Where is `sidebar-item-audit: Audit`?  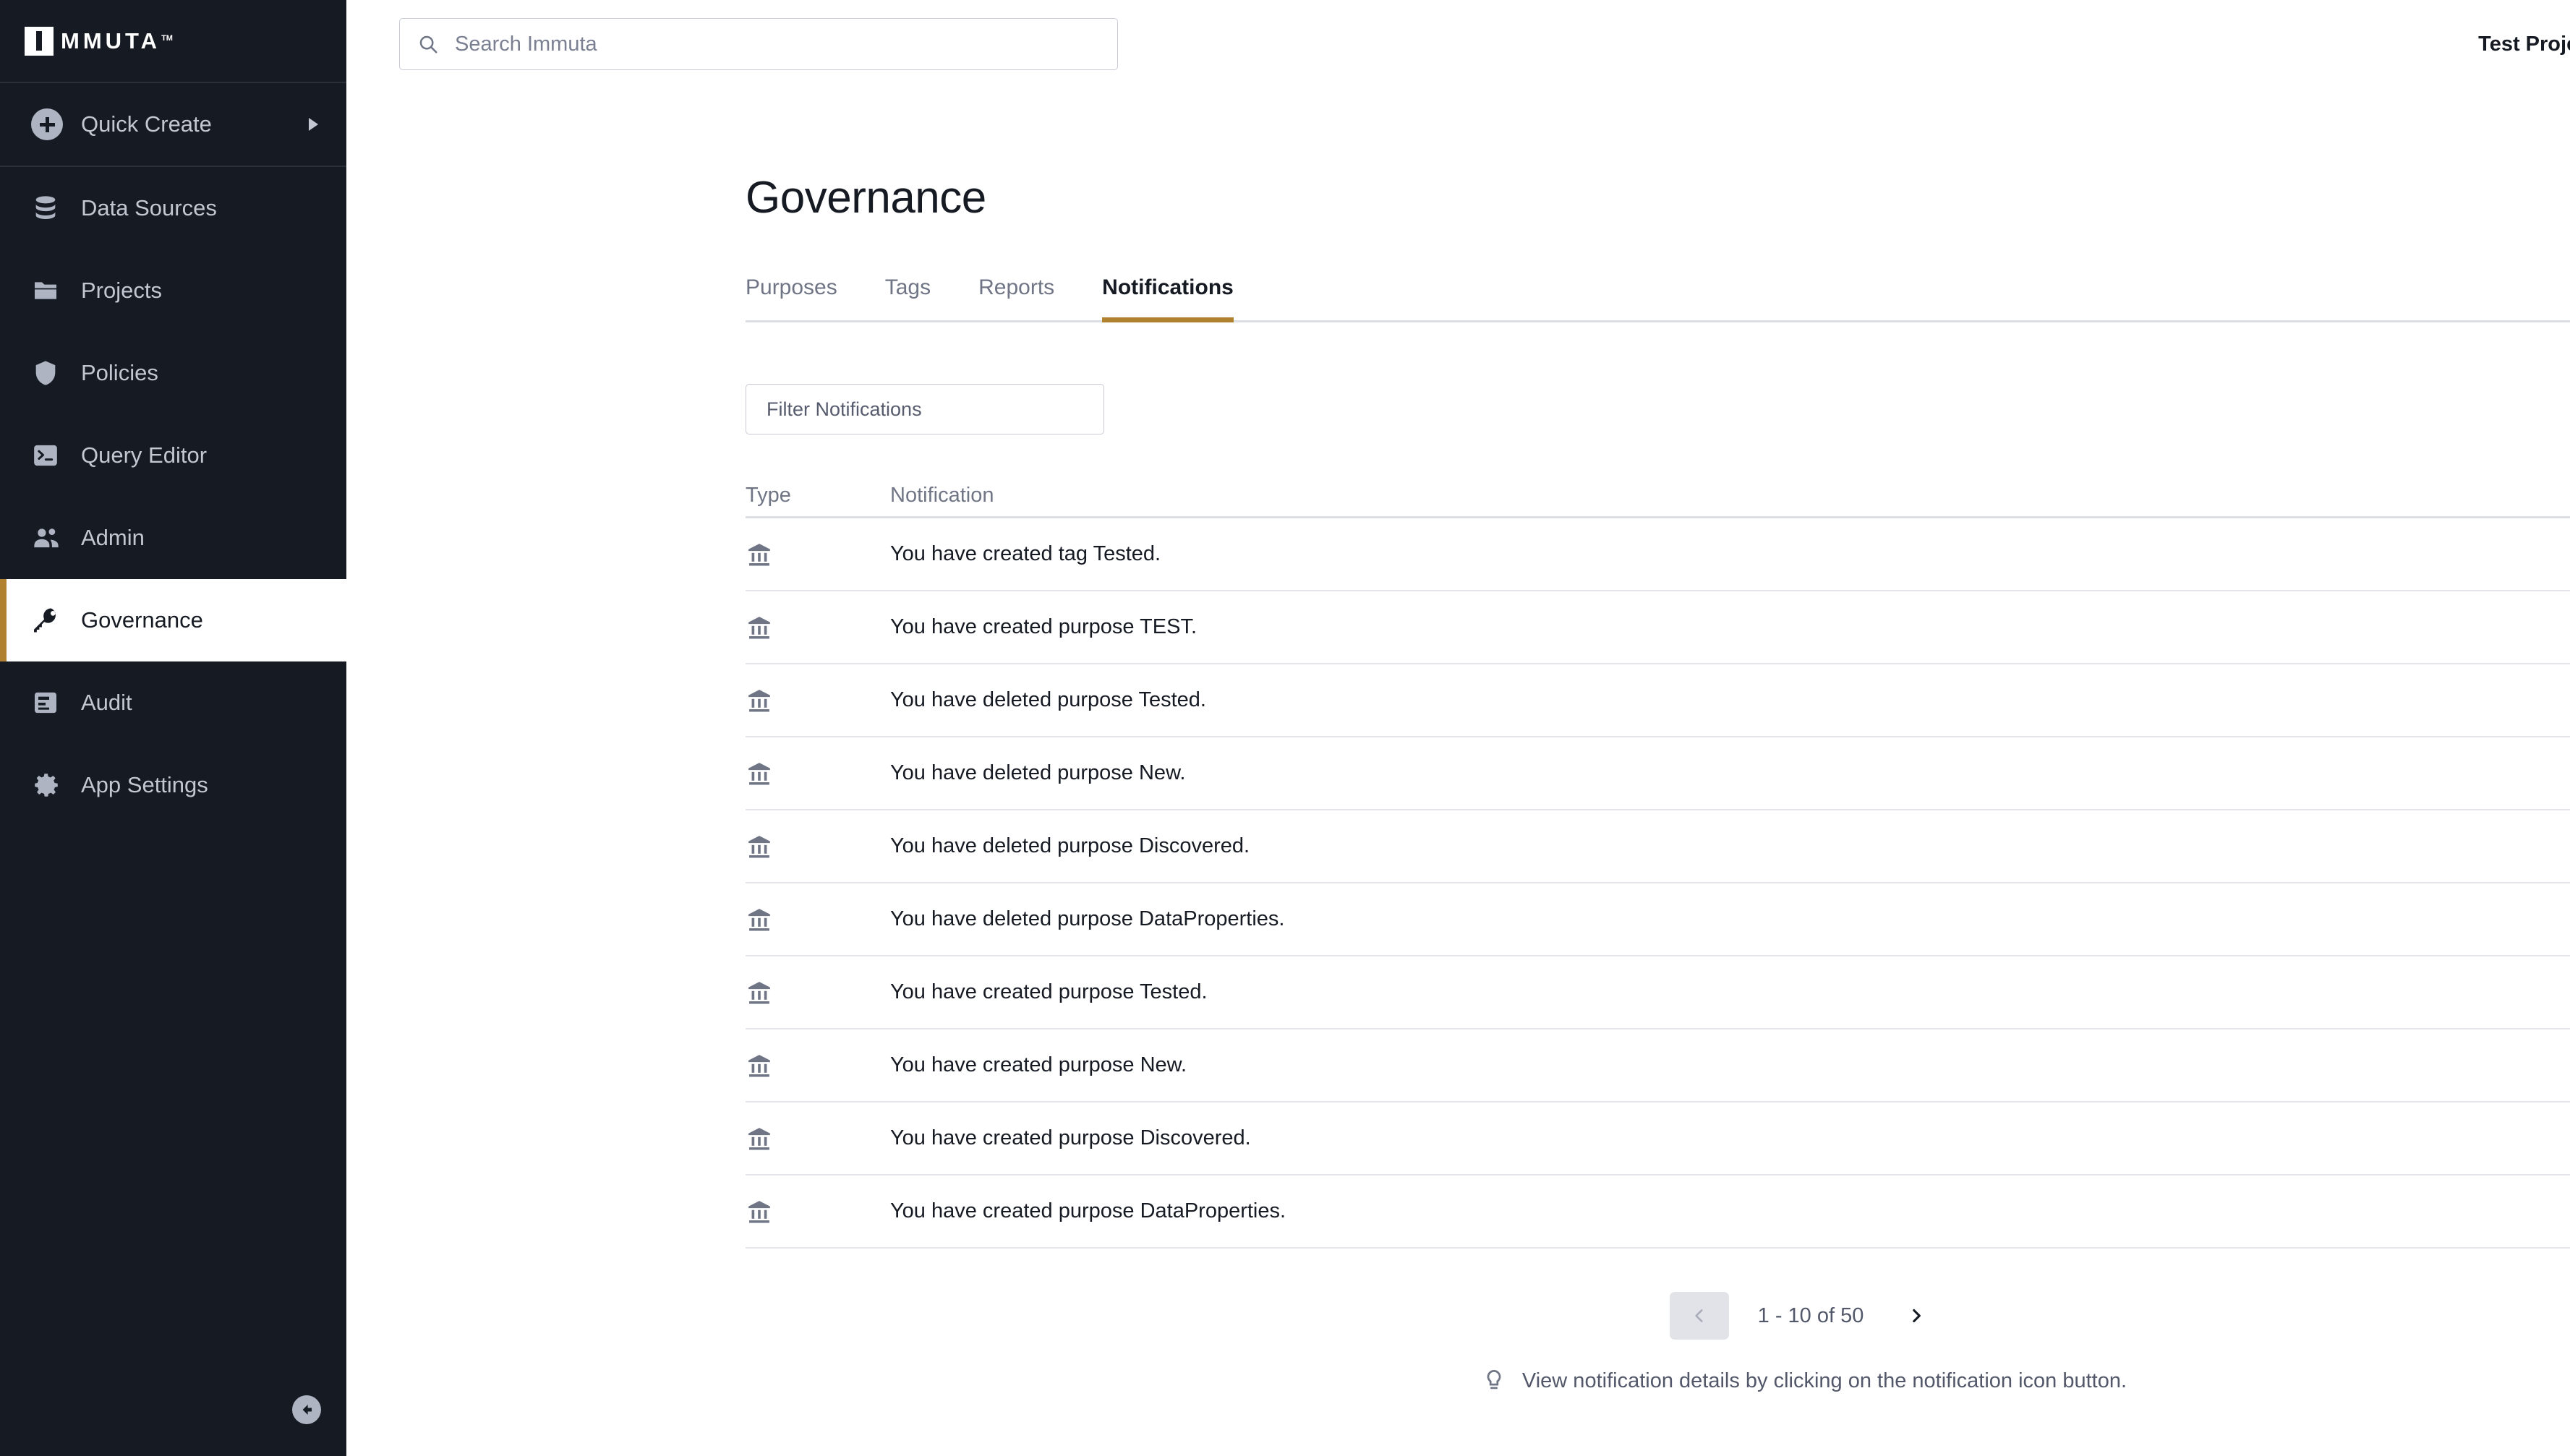
sidebar-item-audit: Audit is located at coordinates (173, 702).